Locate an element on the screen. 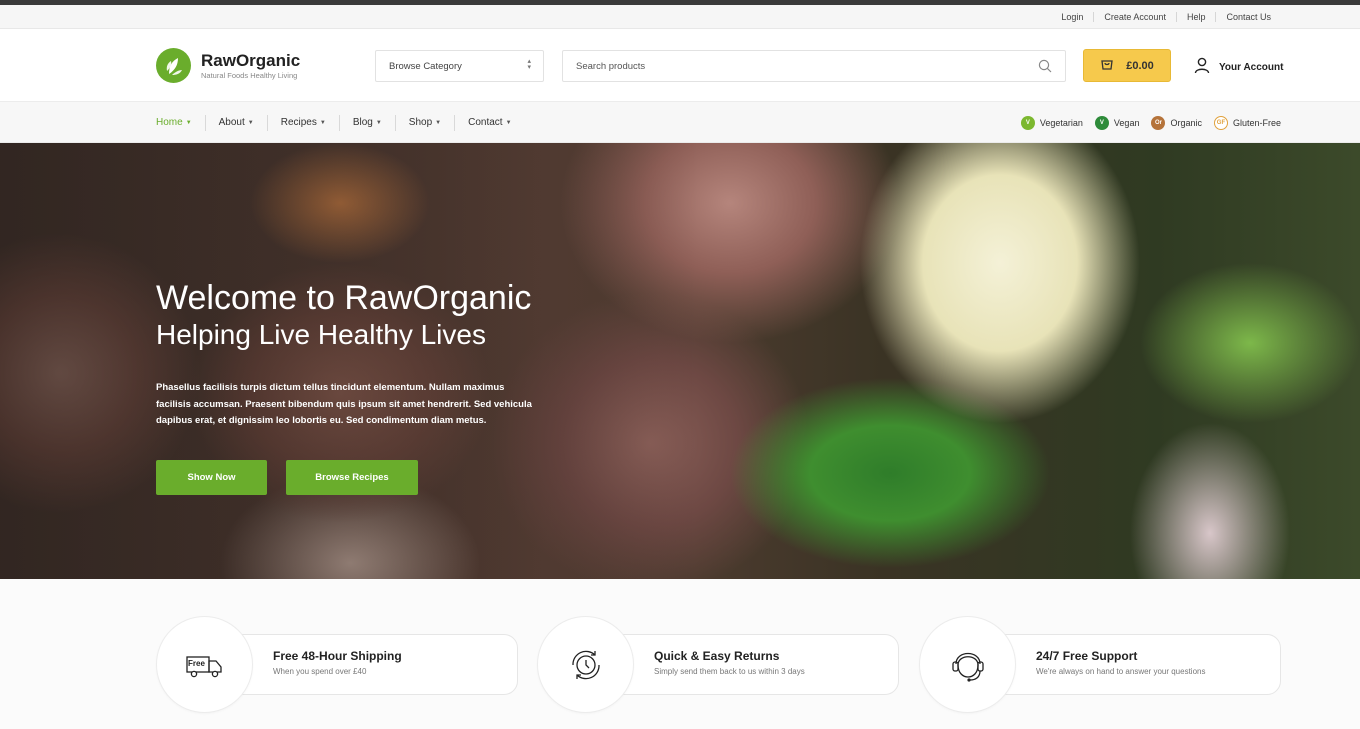 This screenshot has width=1360, height=729. returns-clock-icon is located at coordinates (585, 664).